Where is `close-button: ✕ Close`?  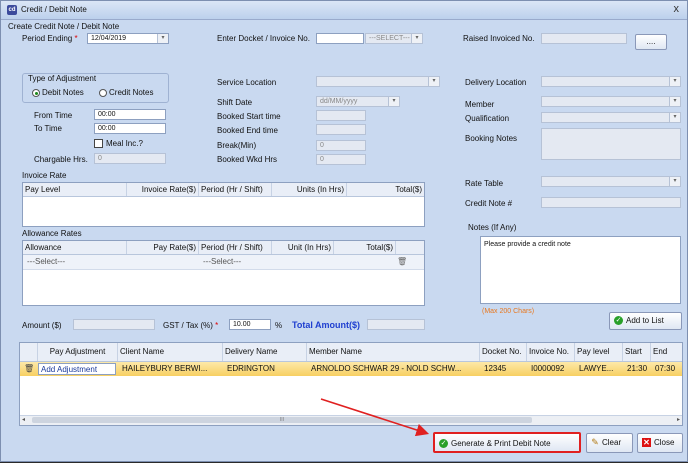 close-button: ✕ Close is located at coordinates (660, 443).